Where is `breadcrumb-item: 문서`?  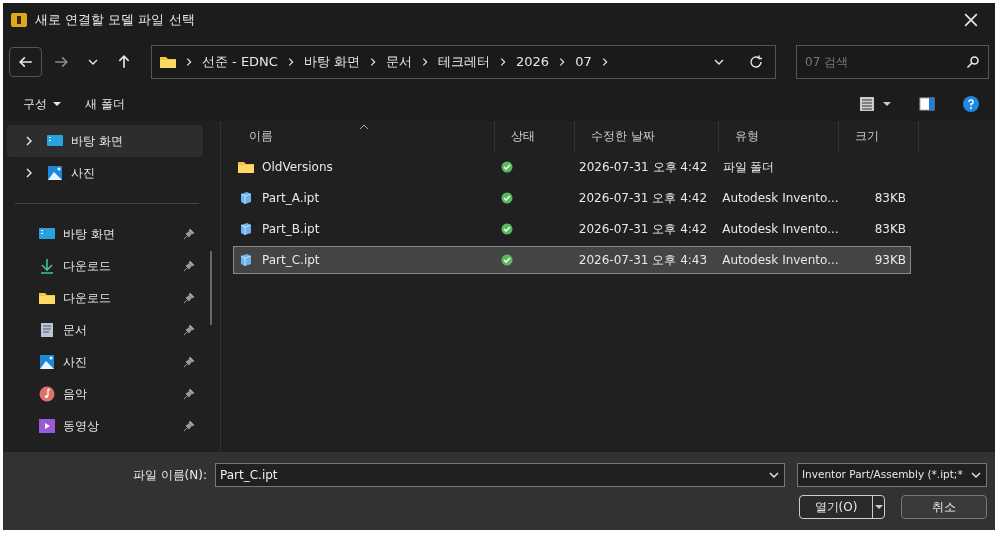
breadcrumb-item: 문서 is located at coordinates (399, 62).